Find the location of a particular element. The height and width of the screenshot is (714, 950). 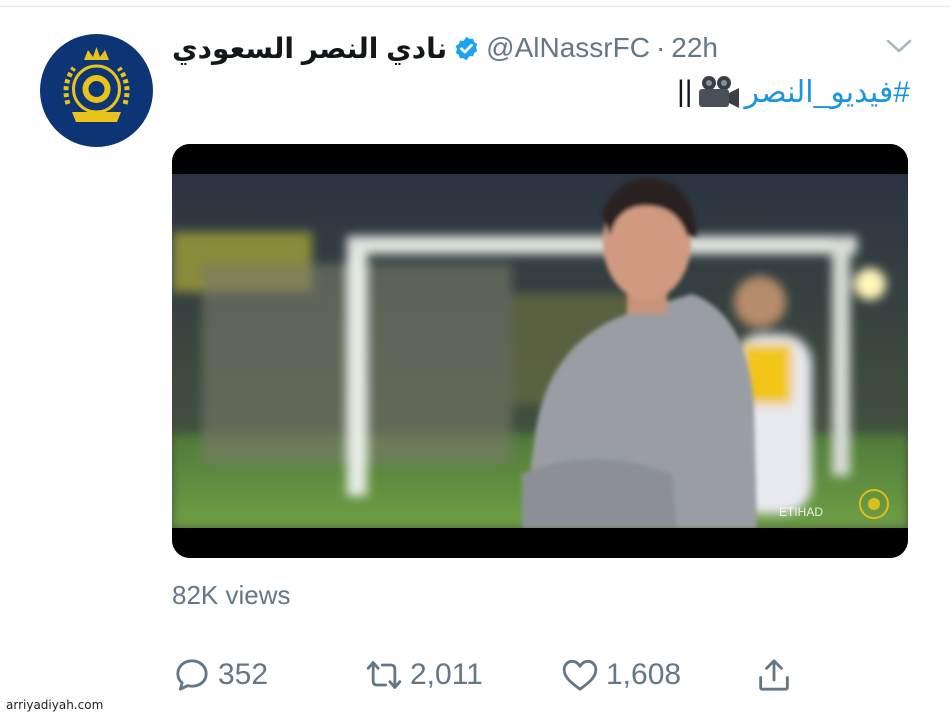

reply-icon is located at coordinates (192, 675).